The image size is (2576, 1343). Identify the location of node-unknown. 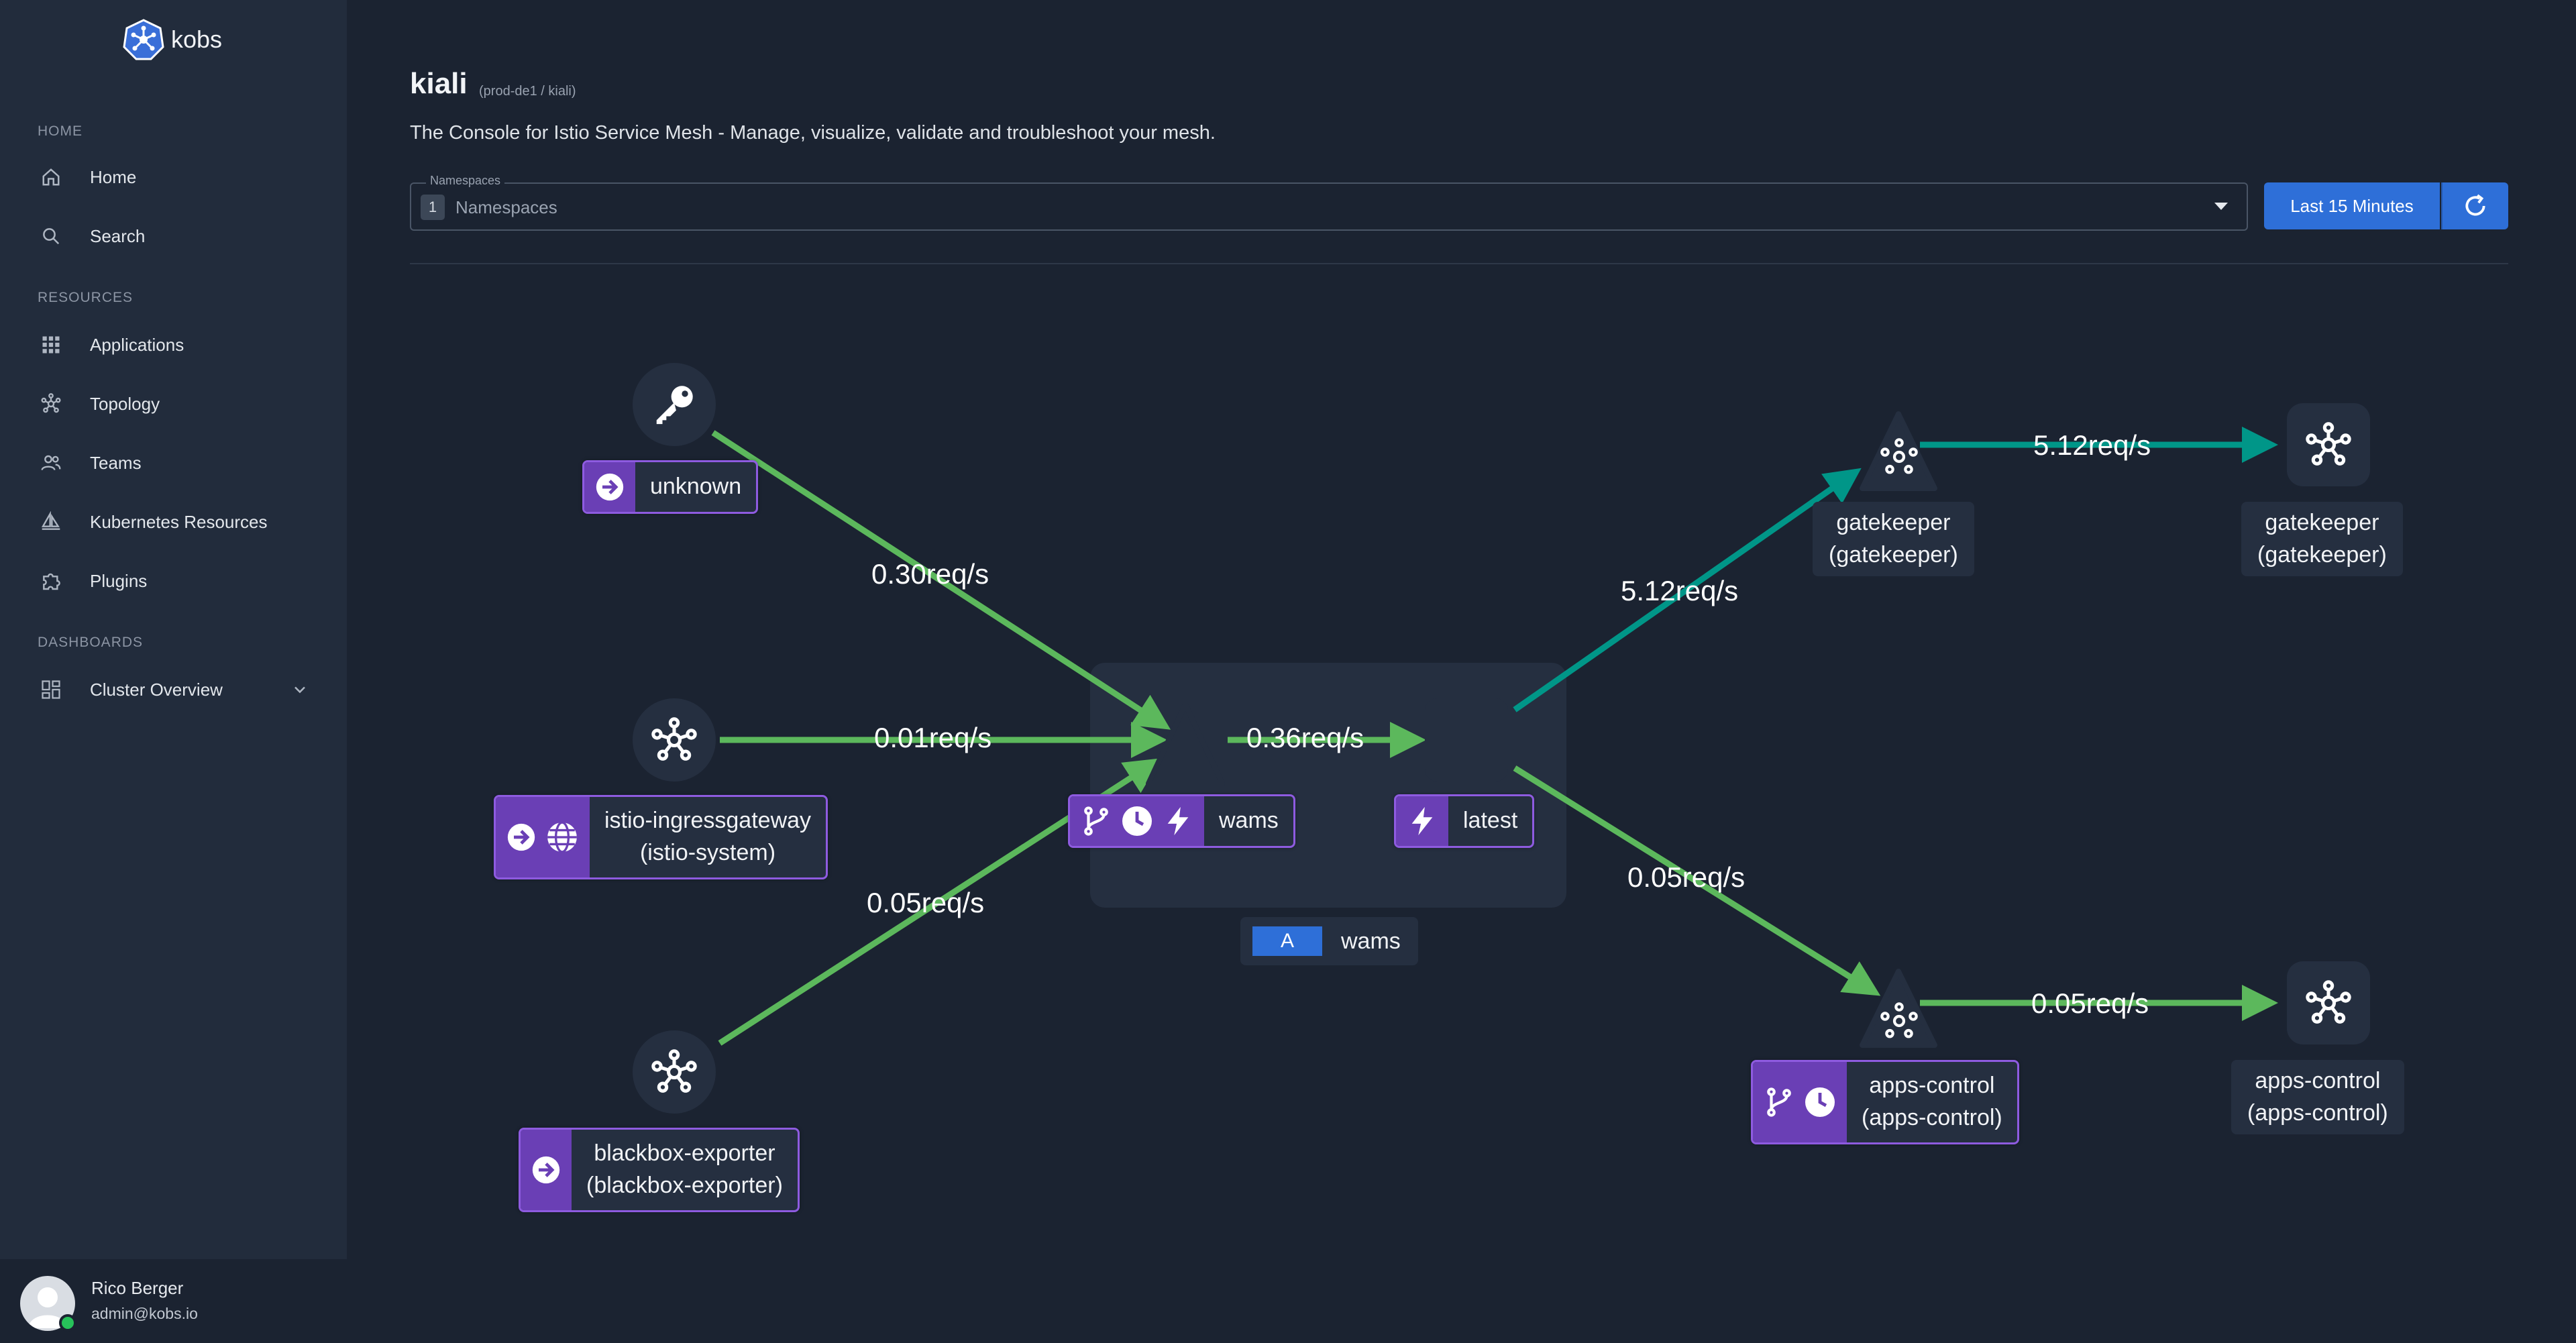
(674, 404).